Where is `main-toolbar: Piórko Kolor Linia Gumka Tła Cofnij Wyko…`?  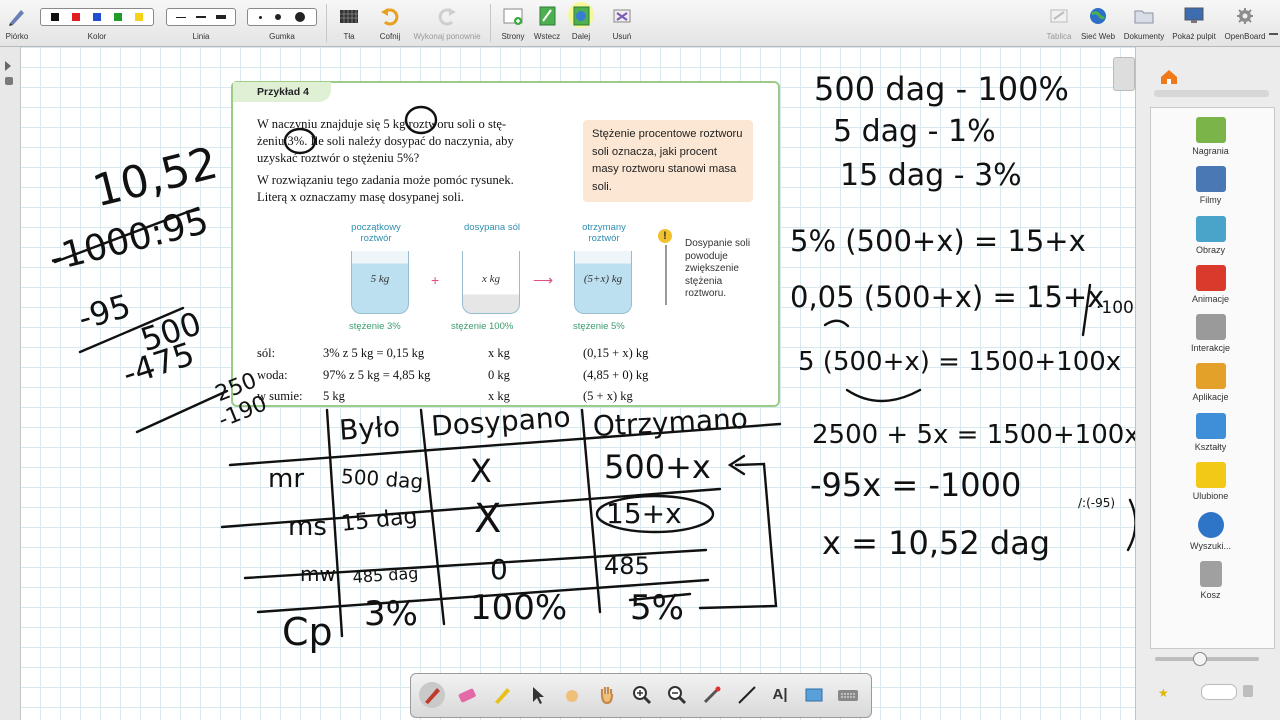
main-toolbar: Piórko Kolor Linia Gumka Tła Cofnij Wyko… is located at coordinates (640, 23).